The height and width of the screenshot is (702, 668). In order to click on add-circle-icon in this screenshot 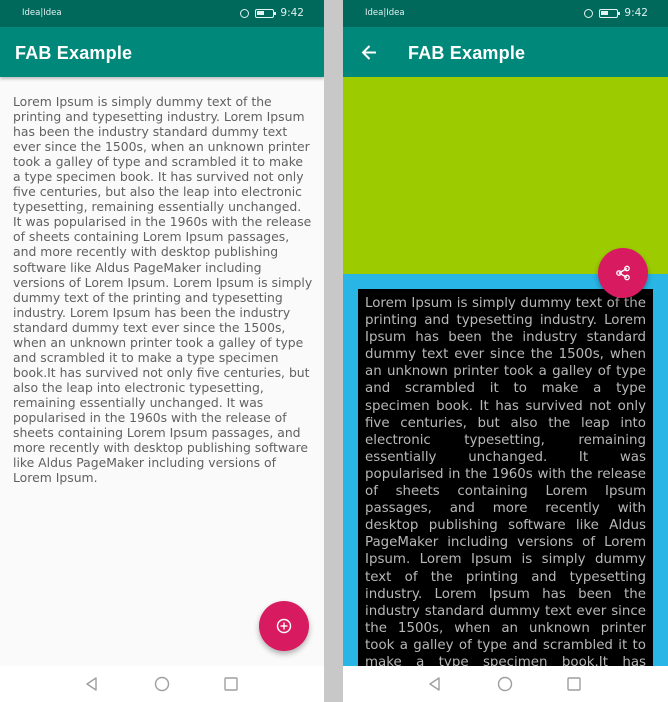, I will do `click(284, 626)`.